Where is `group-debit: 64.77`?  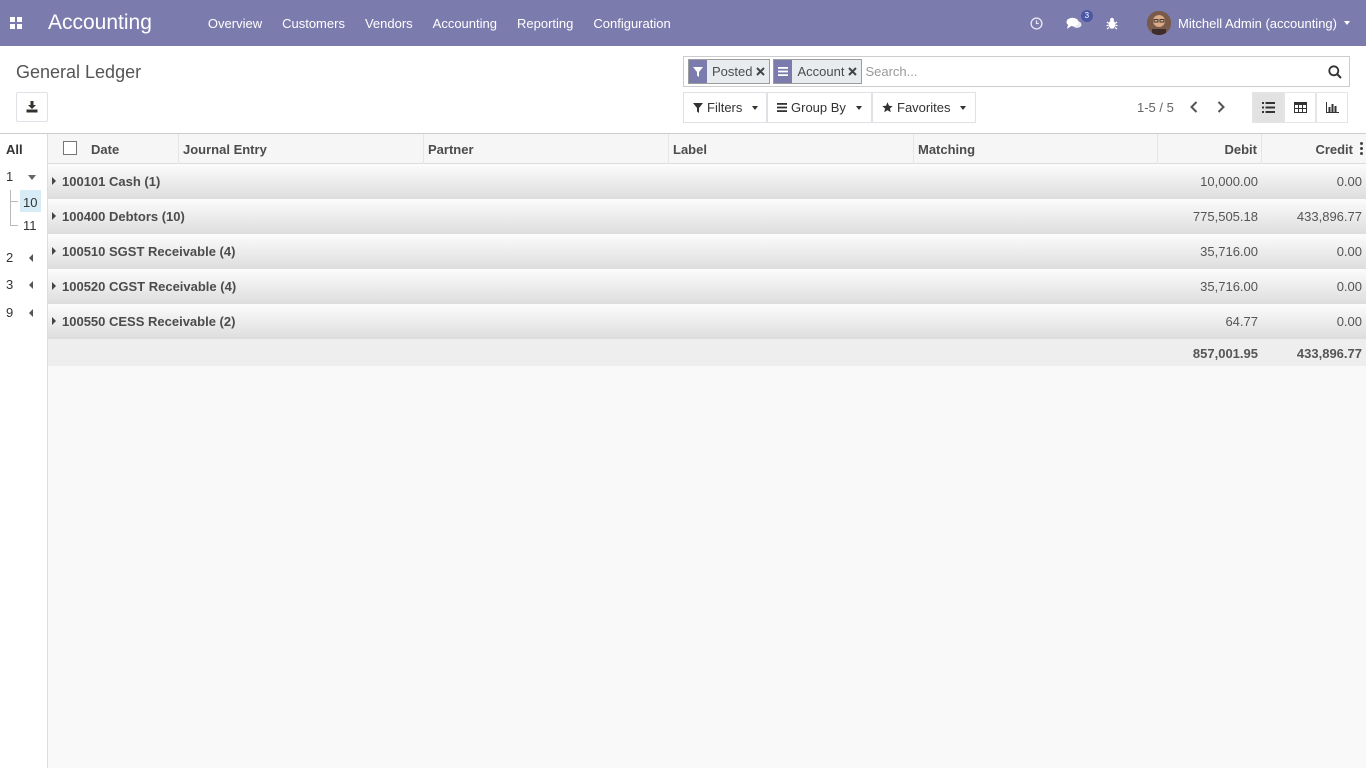 group-debit: 64.77 is located at coordinates (1241, 321).